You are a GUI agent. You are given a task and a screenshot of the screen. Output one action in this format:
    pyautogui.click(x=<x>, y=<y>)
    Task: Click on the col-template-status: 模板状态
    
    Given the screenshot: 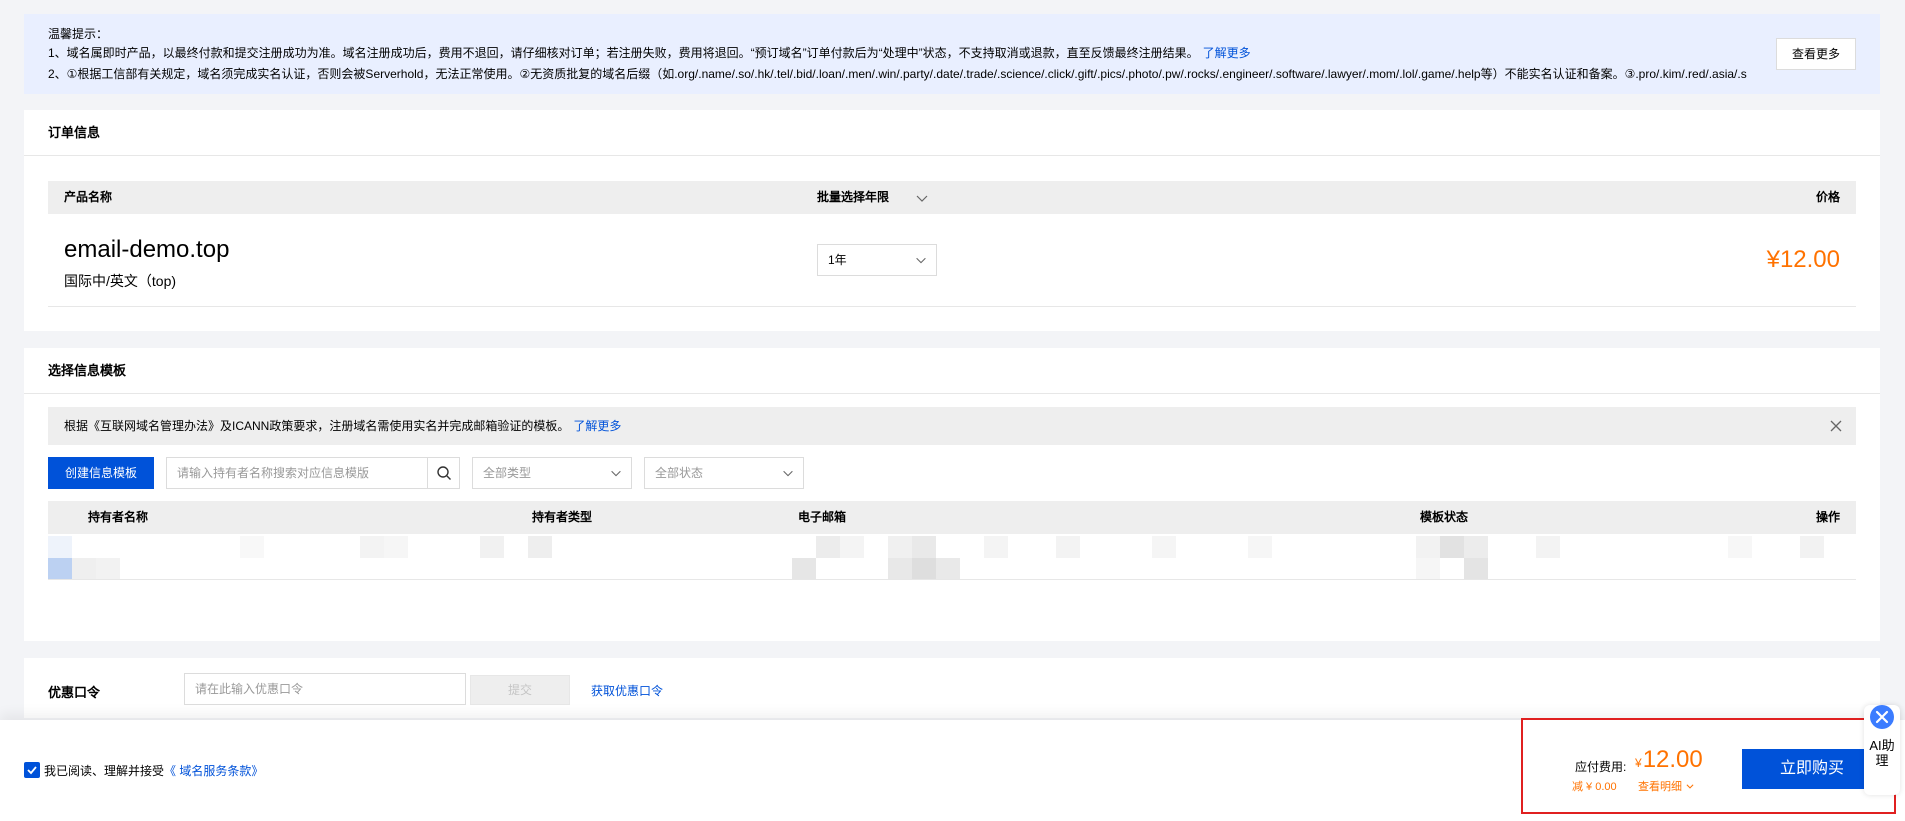 What is the action you would take?
    pyautogui.click(x=1444, y=517)
    